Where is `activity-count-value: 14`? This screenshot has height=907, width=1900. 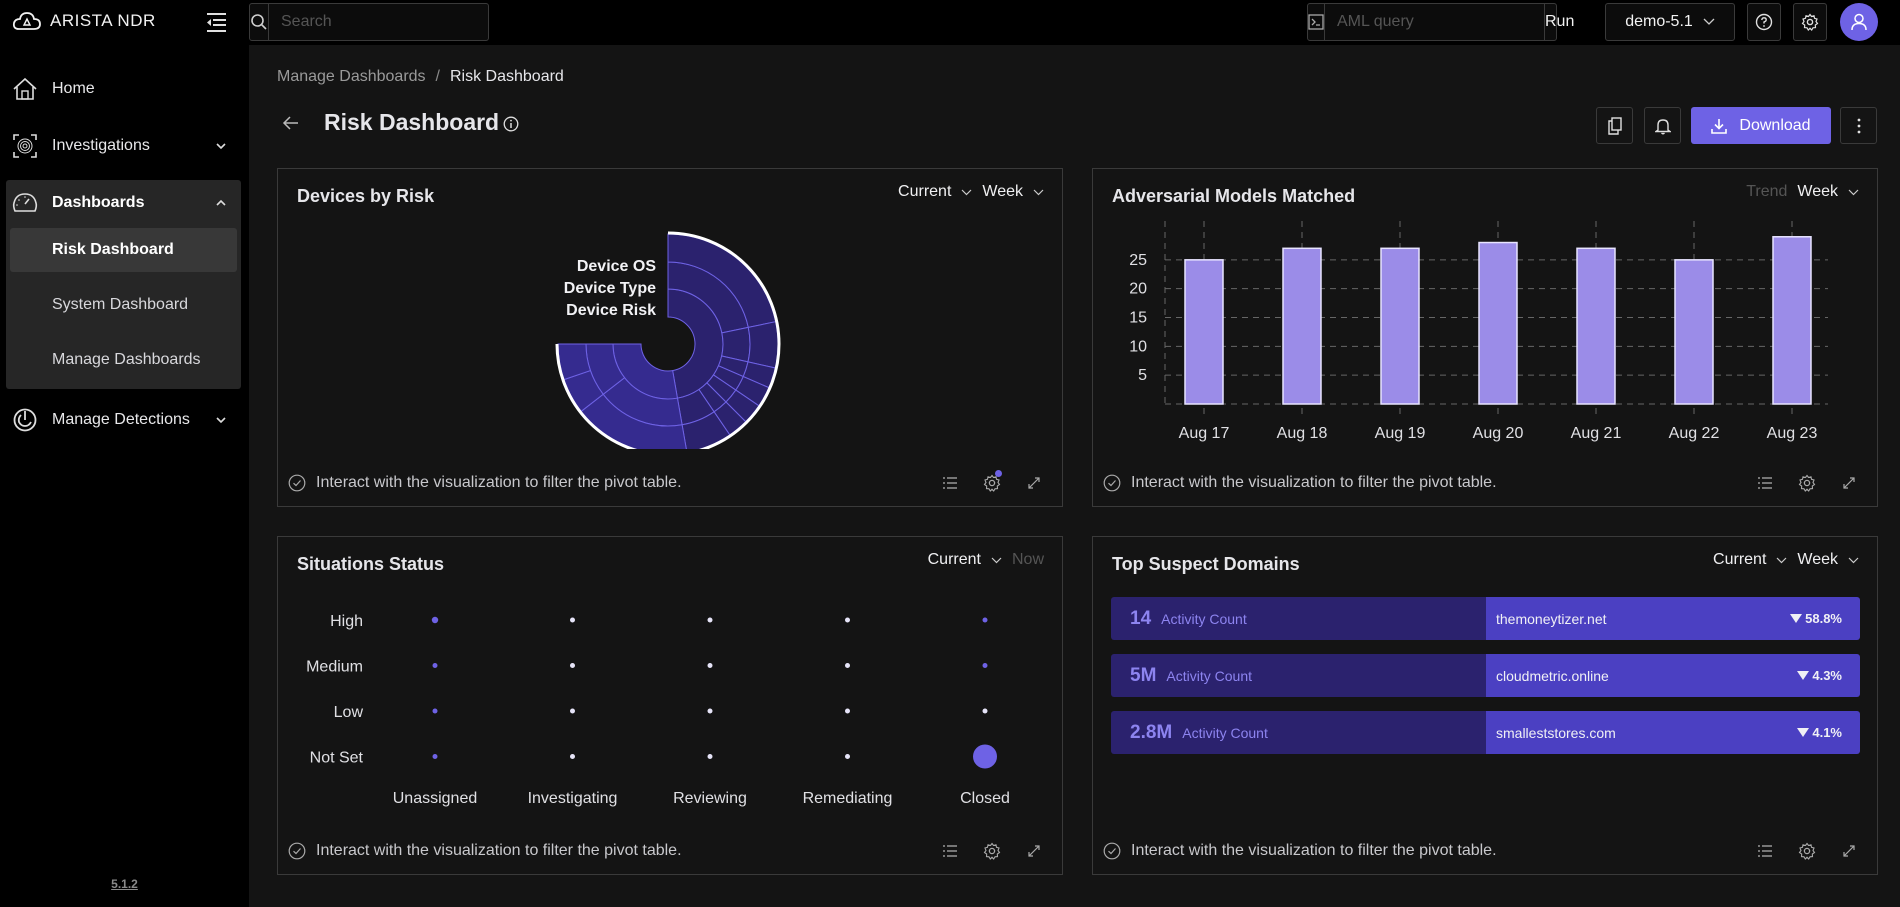
activity-count-value: 14 is located at coordinates (1141, 618).